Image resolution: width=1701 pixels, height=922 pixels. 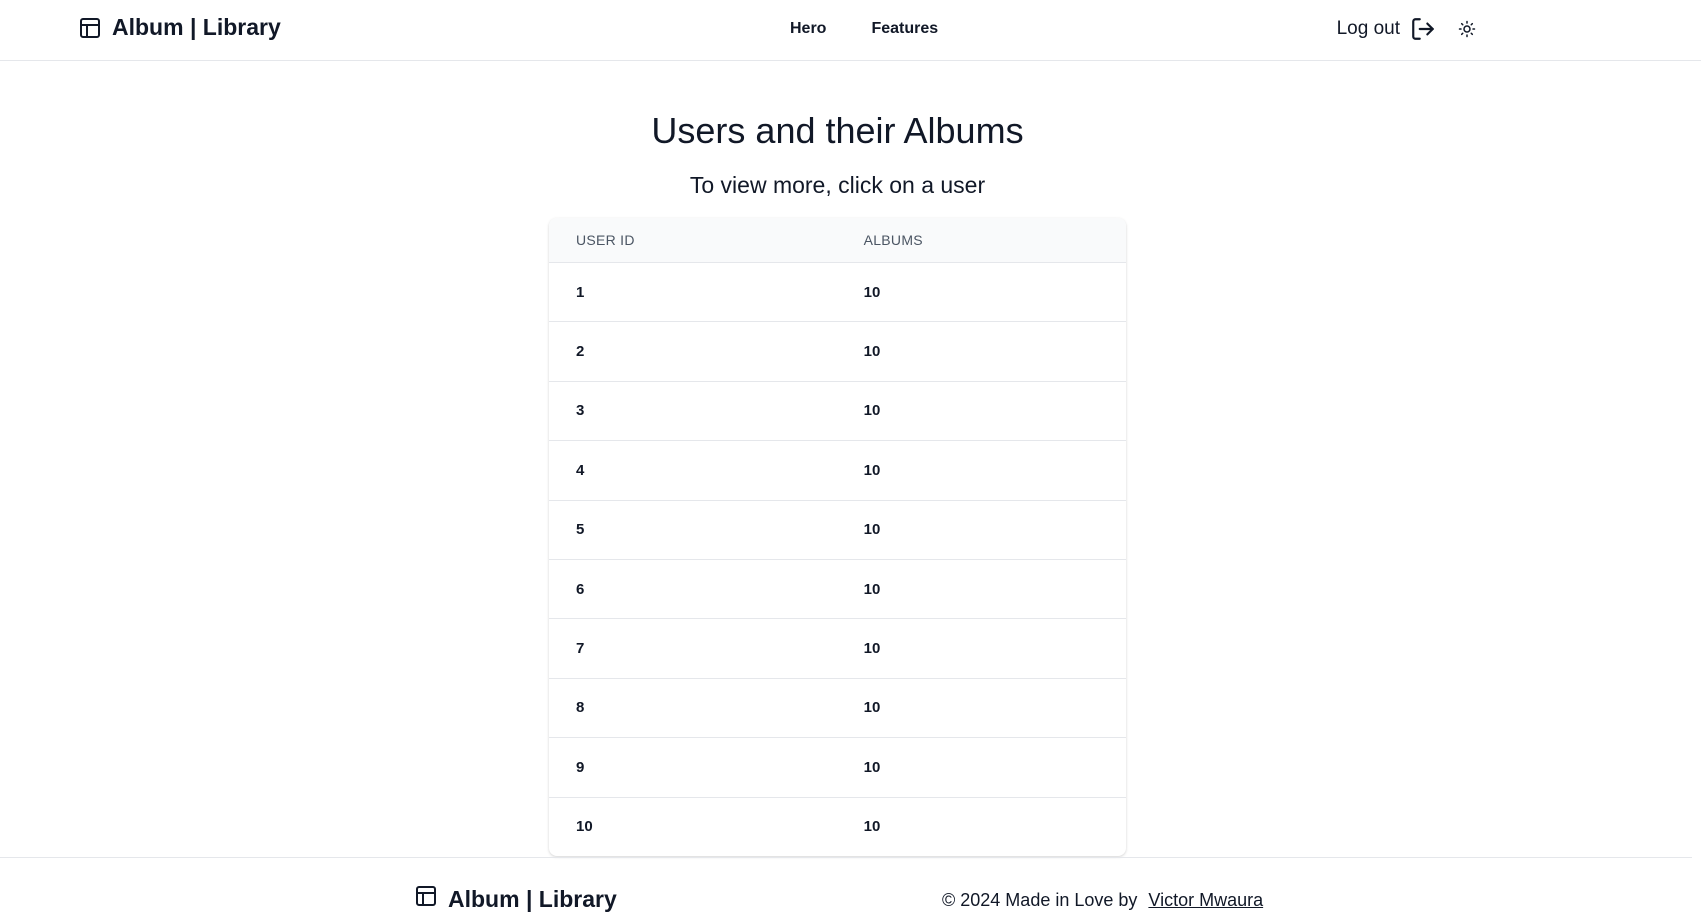 What do you see at coordinates (837, 826) in the screenshot?
I see `table-row: 10 10` at bounding box center [837, 826].